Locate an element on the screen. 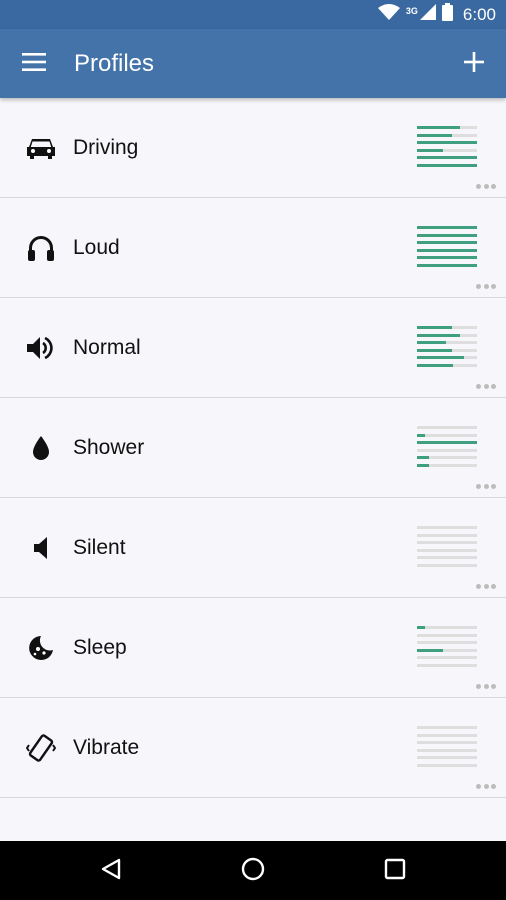  volume-mute-icon is located at coordinates (41, 548).